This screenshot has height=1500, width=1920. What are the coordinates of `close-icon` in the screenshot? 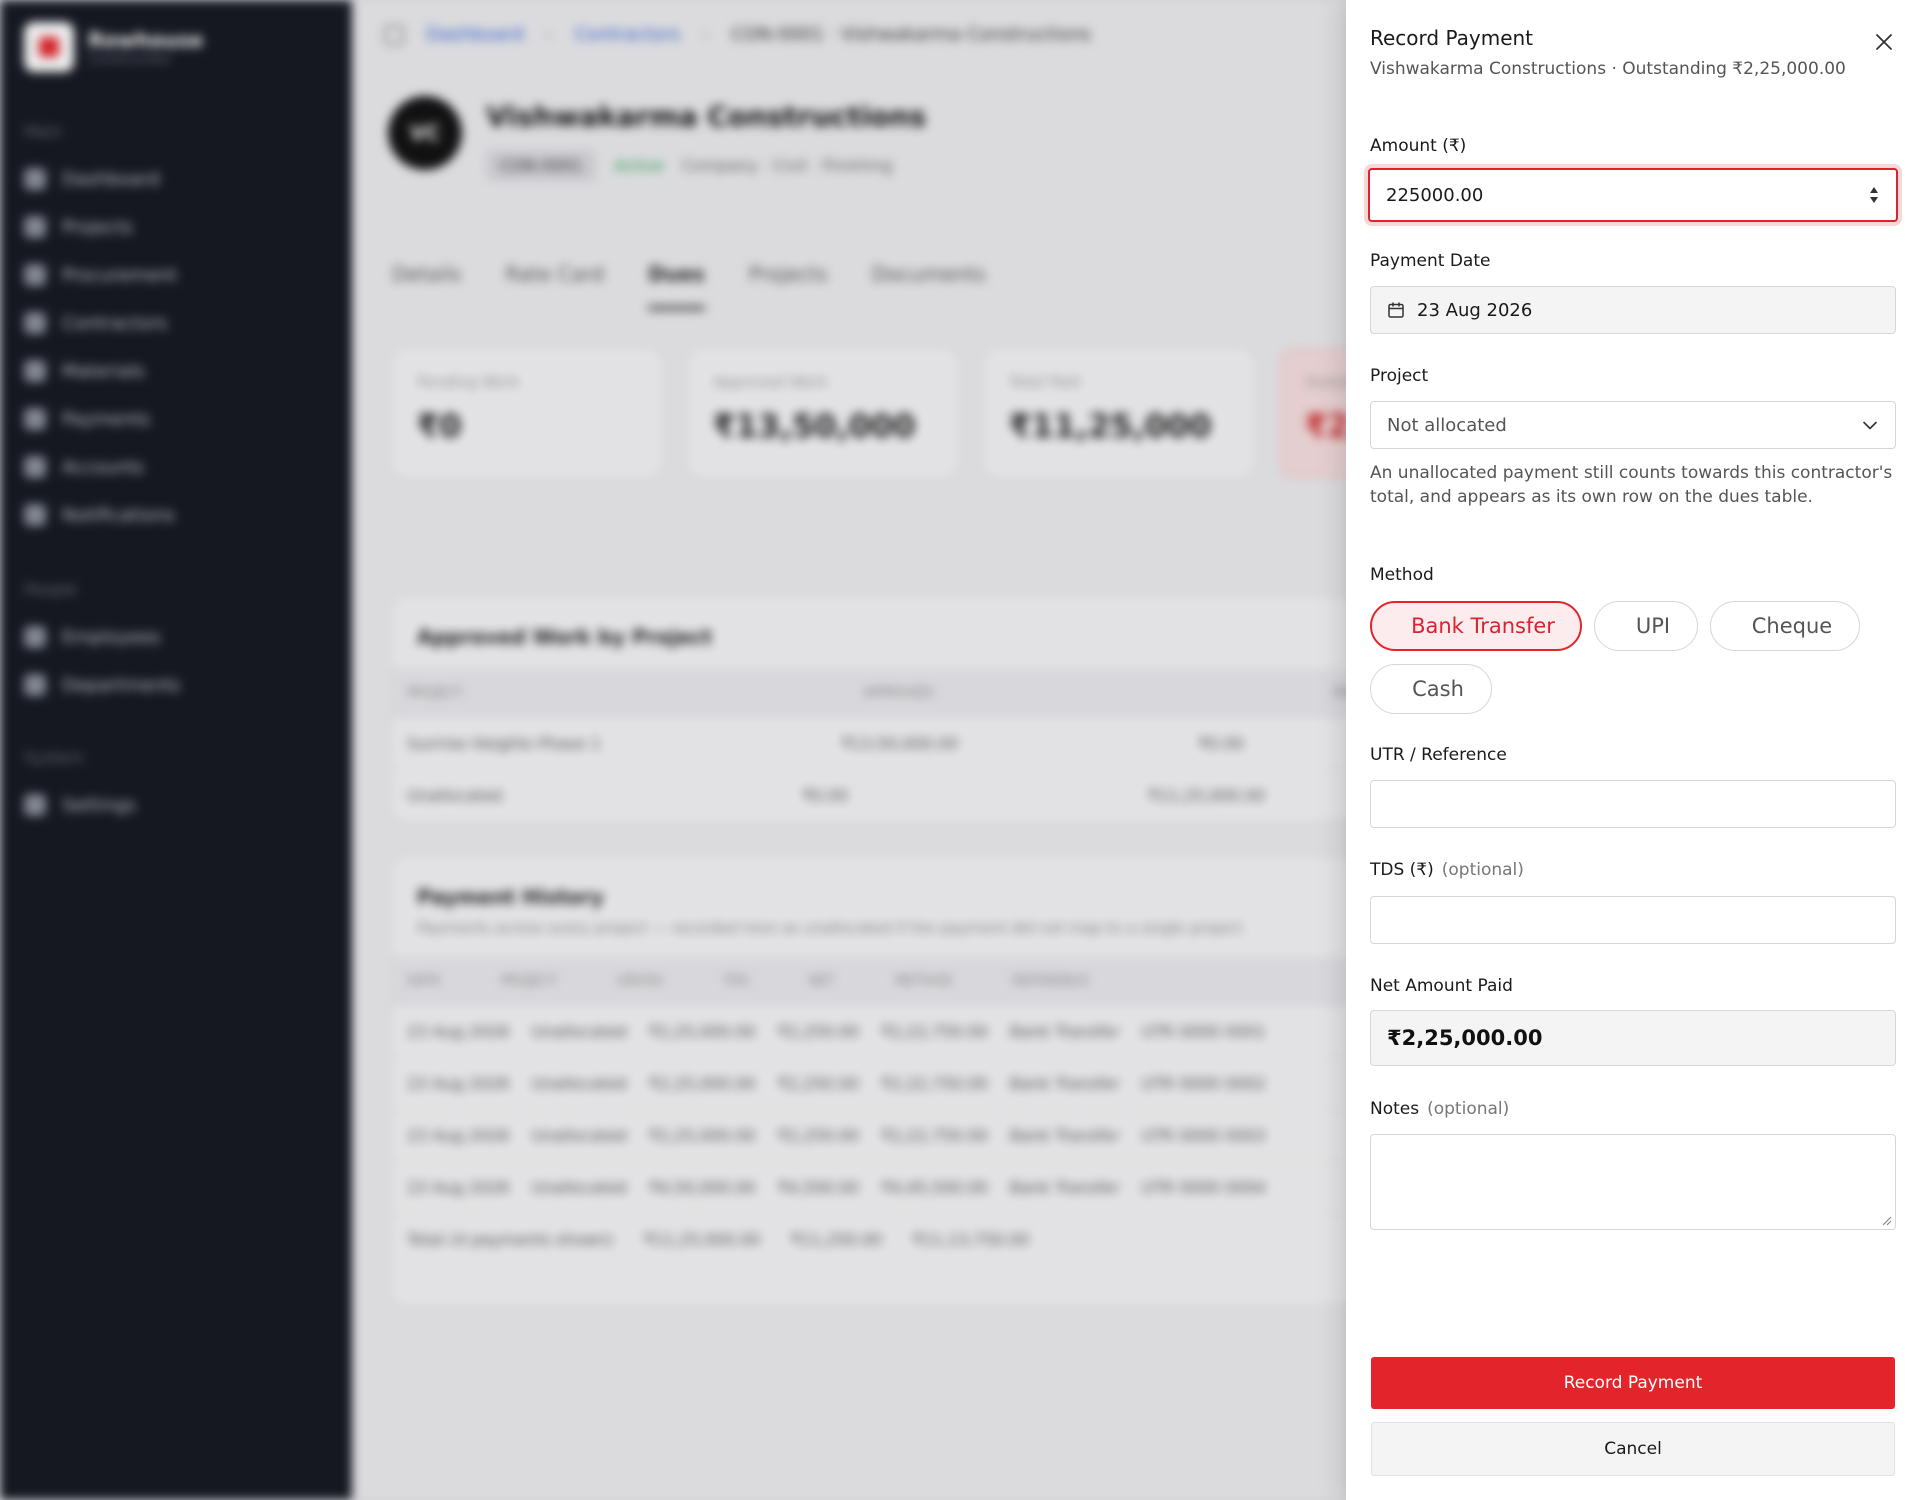 It's located at (1884, 42).